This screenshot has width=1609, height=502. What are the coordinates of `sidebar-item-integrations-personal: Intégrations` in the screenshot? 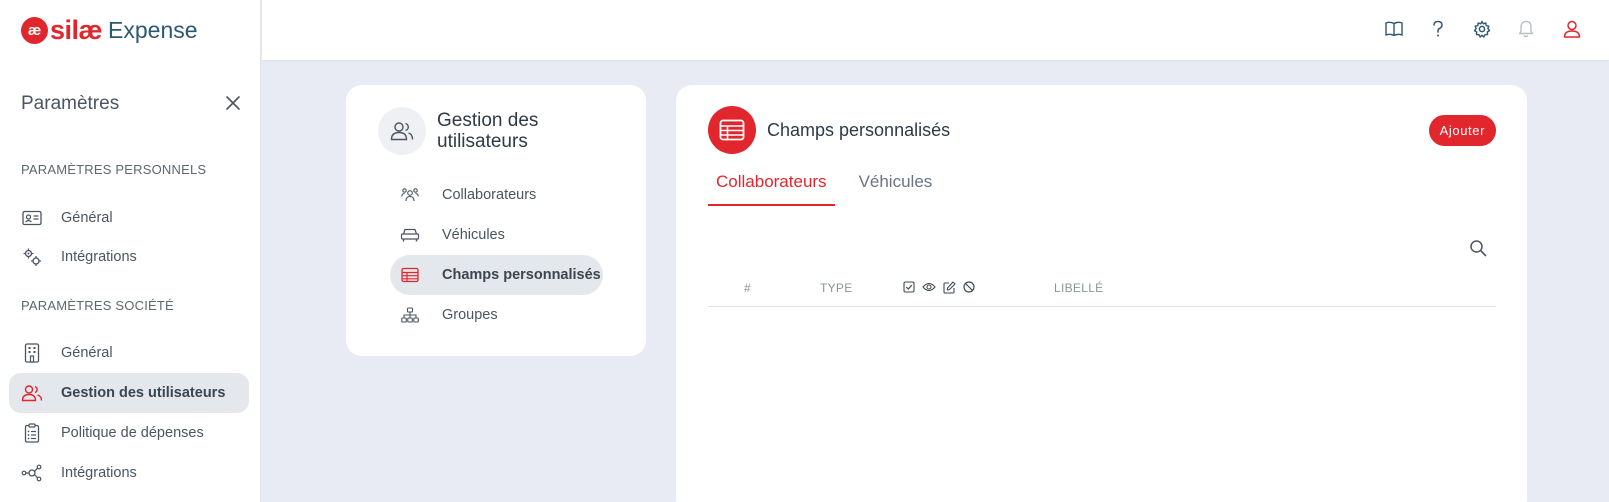 It's located at (129, 257).